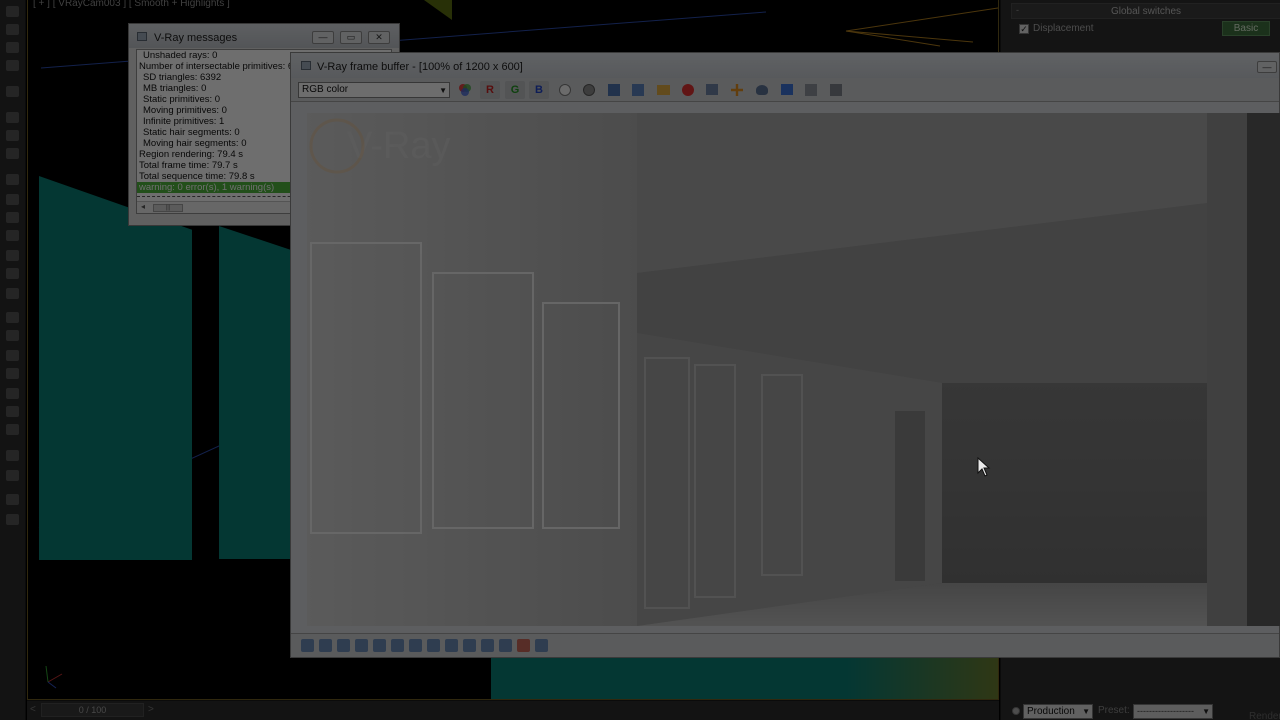  I want to click on white-balance-icon, so click(433, 645).